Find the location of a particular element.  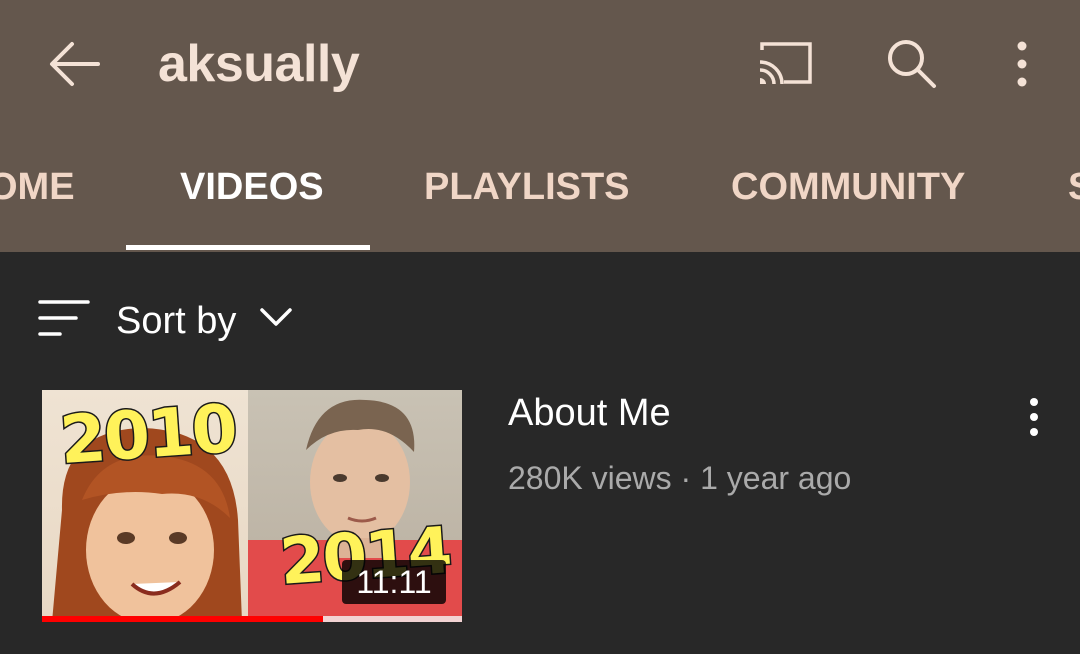

watch-progress-bar is located at coordinates (252, 619).